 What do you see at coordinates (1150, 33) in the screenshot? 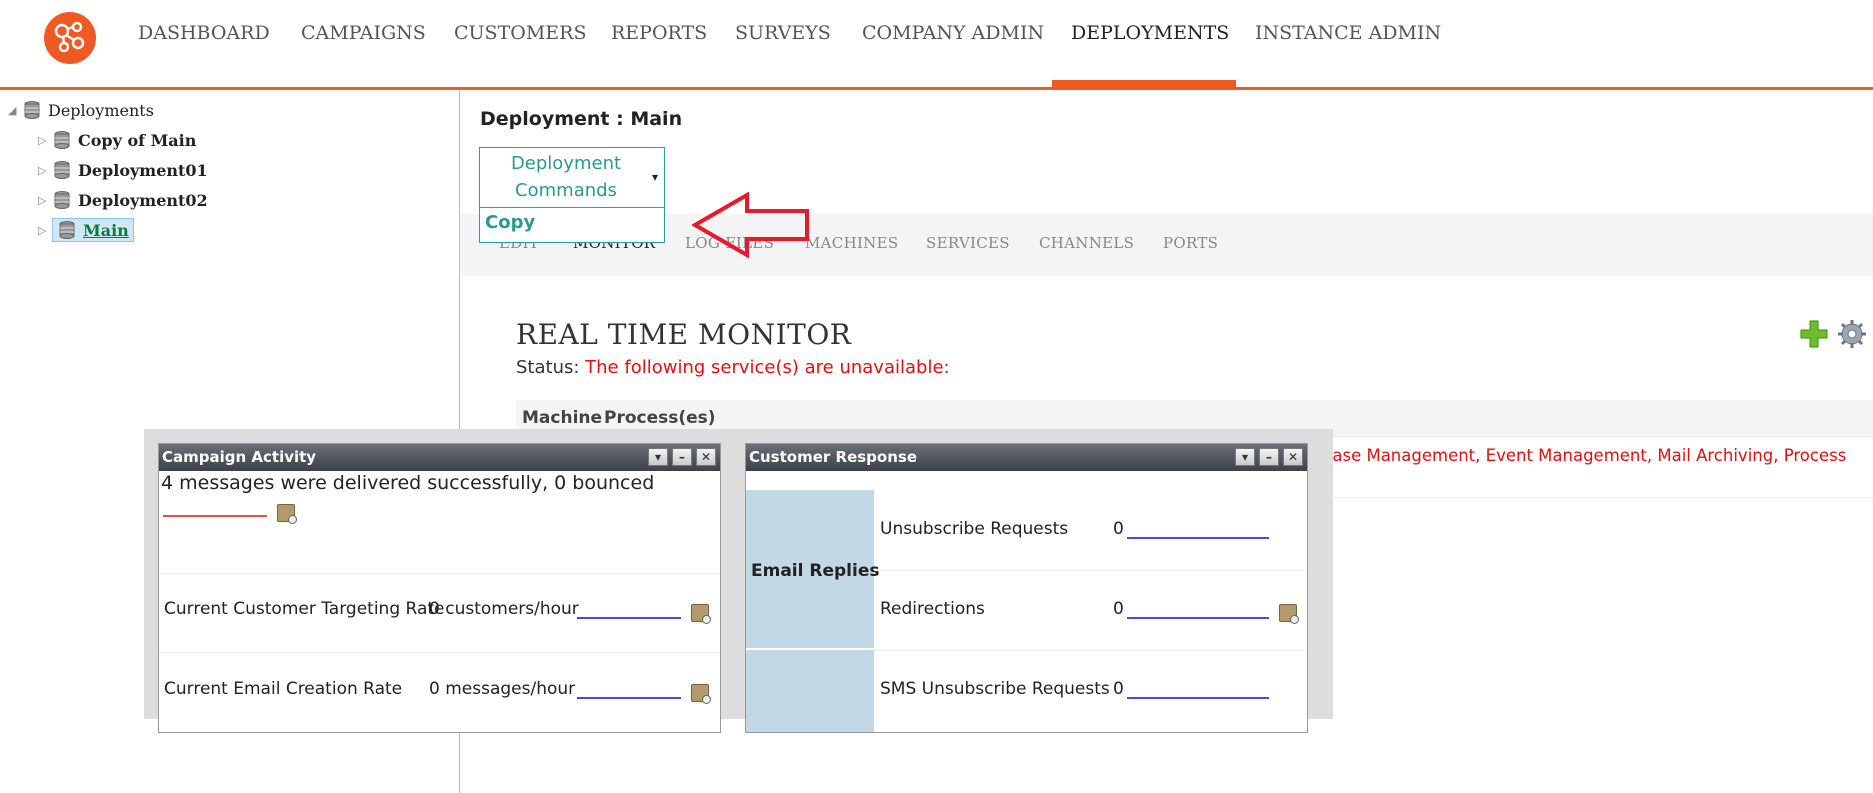
I see `nav-deployments: DEPLOYMENTS` at bounding box center [1150, 33].